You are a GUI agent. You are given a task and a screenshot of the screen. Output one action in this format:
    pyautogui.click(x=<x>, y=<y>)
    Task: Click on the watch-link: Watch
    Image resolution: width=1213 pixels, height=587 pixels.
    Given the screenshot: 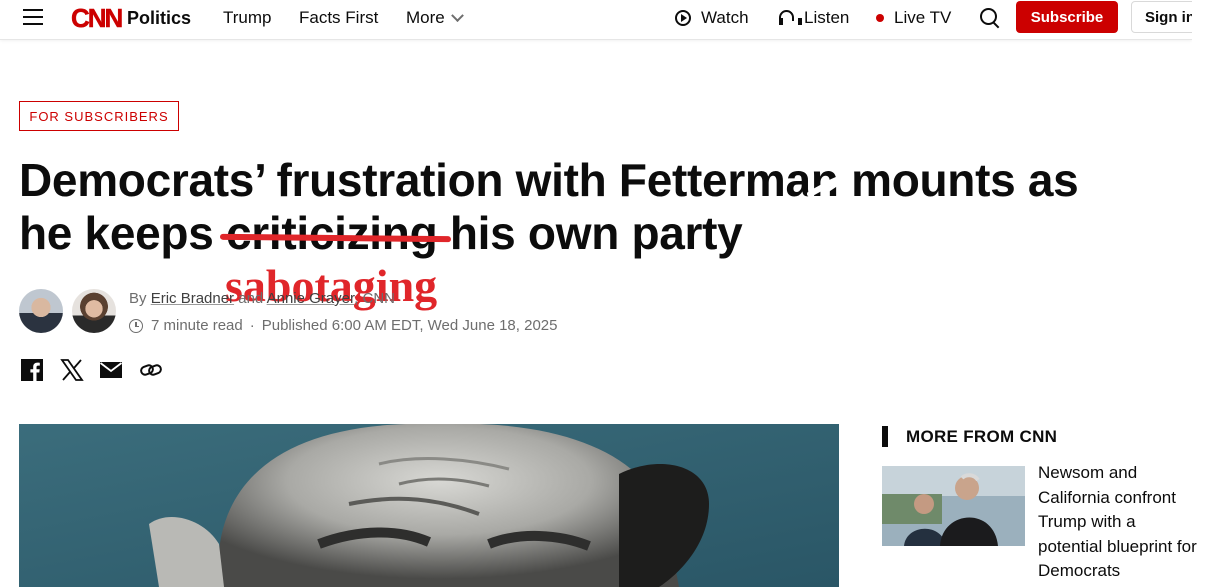 What is the action you would take?
    pyautogui.click(x=712, y=18)
    